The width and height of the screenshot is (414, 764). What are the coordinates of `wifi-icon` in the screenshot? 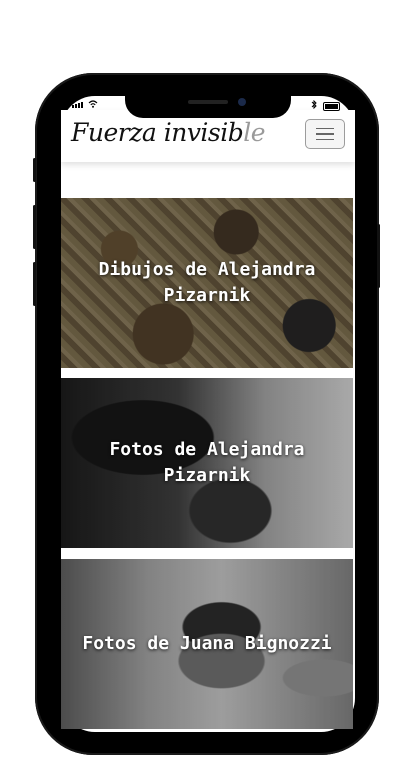 It's located at (93, 105).